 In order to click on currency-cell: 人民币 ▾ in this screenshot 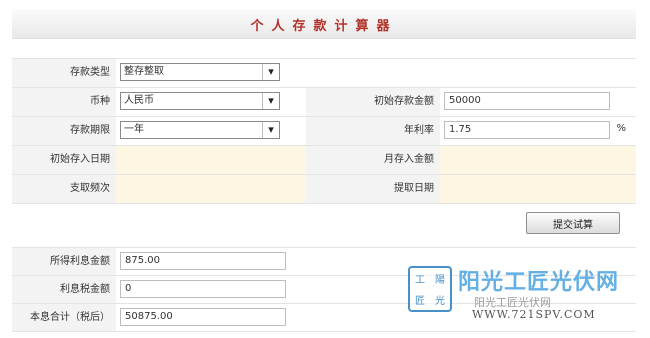, I will do `click(211, 102)`.